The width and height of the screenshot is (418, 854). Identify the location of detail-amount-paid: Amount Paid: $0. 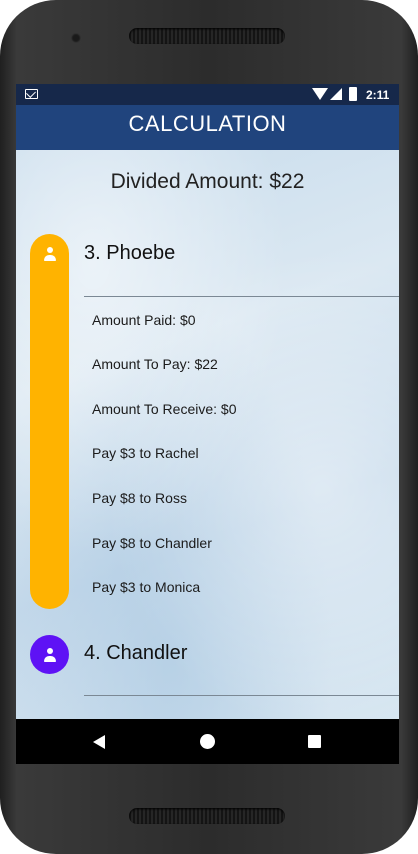
(144, 320).